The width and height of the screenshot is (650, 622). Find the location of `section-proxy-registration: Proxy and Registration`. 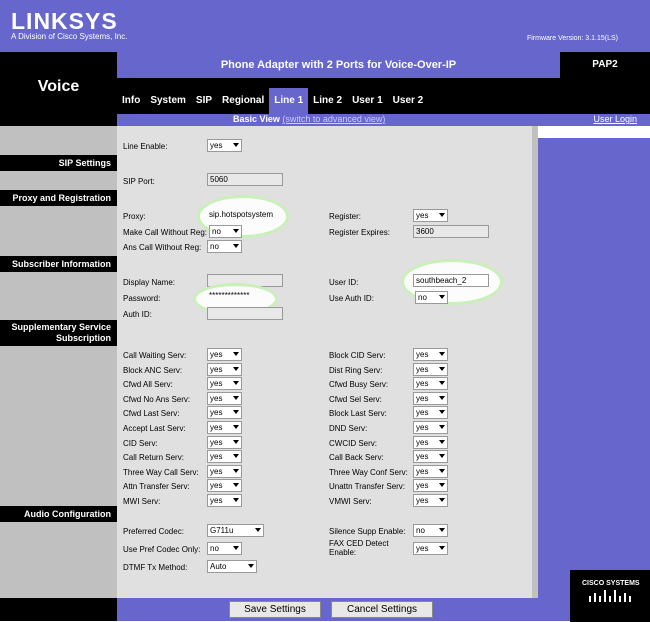

section-proxy-registration: Proxy and Registration is located at coordinates (58, 198).